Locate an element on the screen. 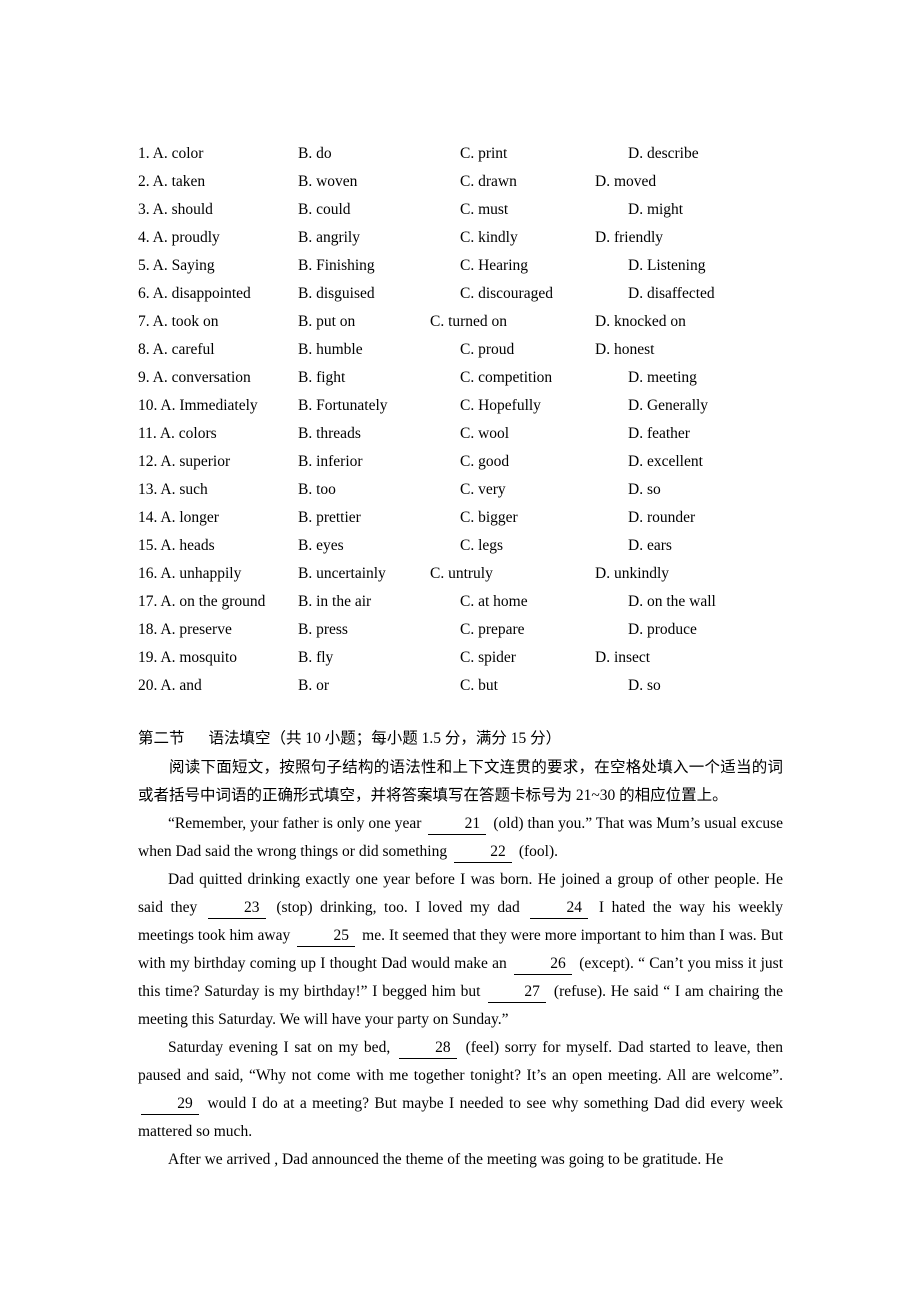 This screenshot has width=920, height=1302. blank-21: 21 is located at coordinates (457, 824).